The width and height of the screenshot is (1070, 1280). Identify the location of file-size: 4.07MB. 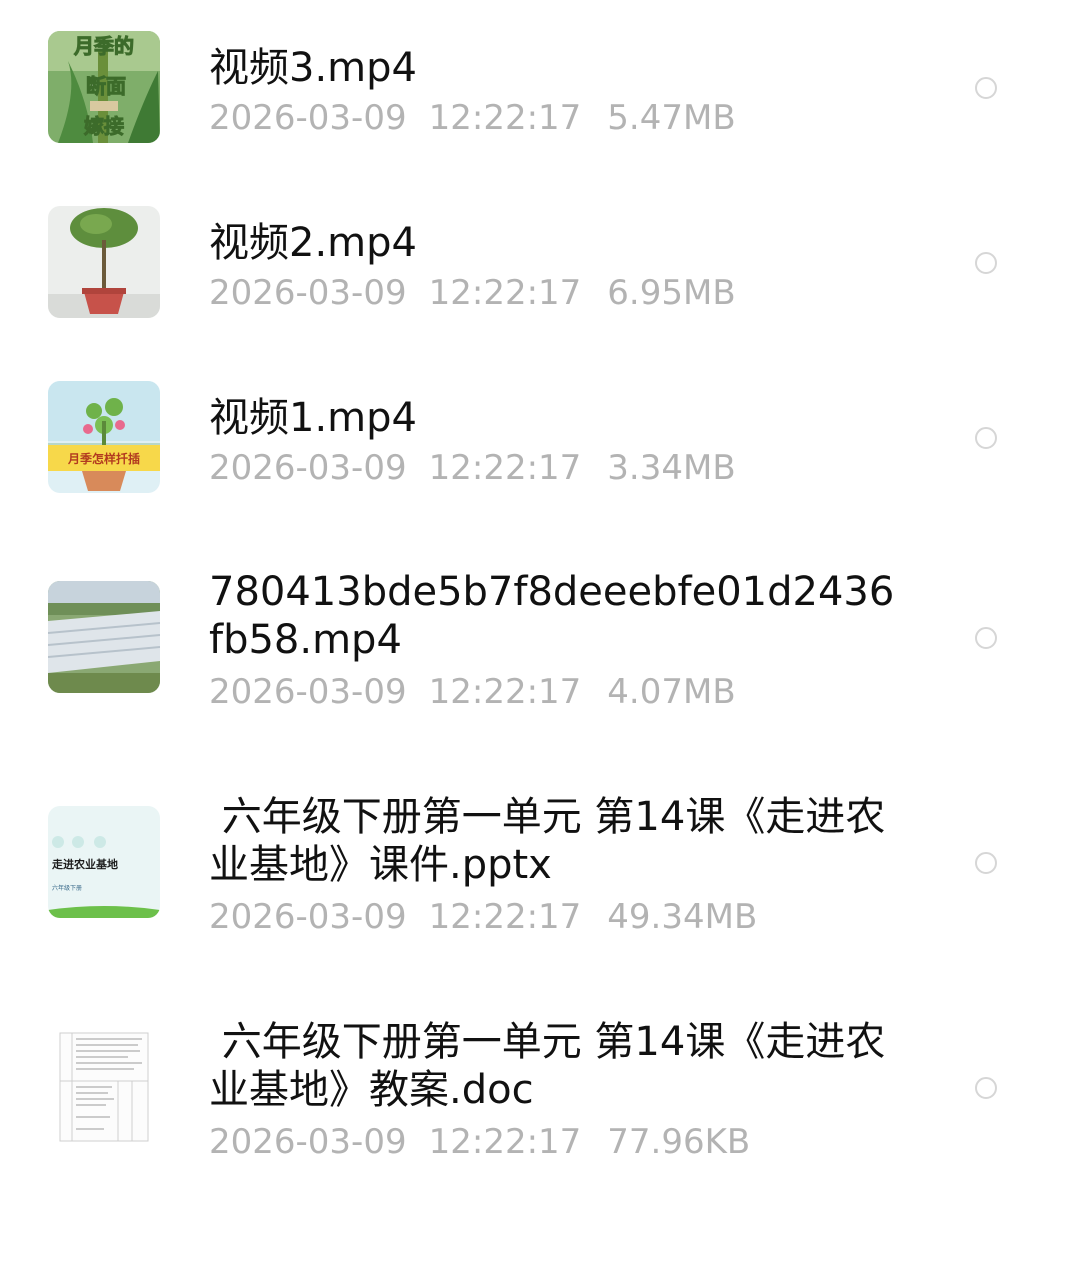
(671, 692).